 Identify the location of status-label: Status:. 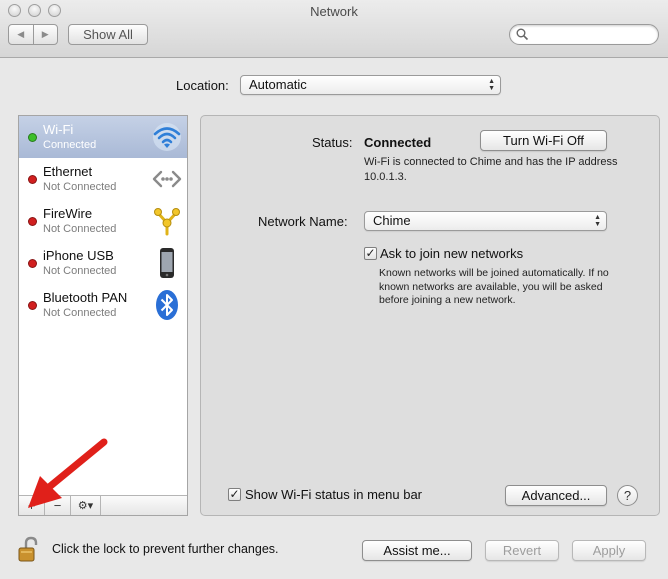
(332, 142).